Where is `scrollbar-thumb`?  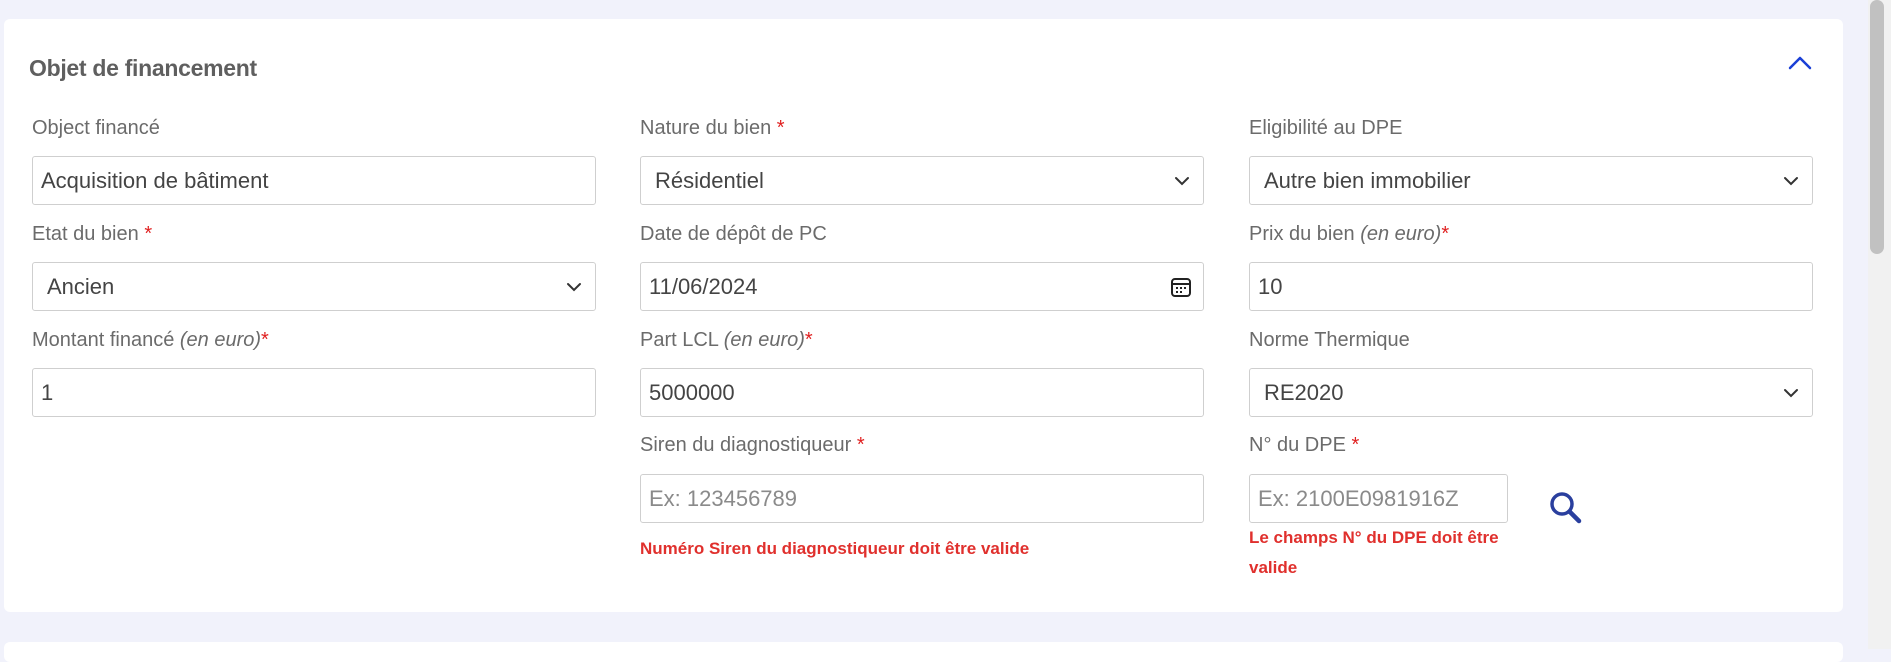
scrollbar-thumb is located at coordinates (1877, 127).